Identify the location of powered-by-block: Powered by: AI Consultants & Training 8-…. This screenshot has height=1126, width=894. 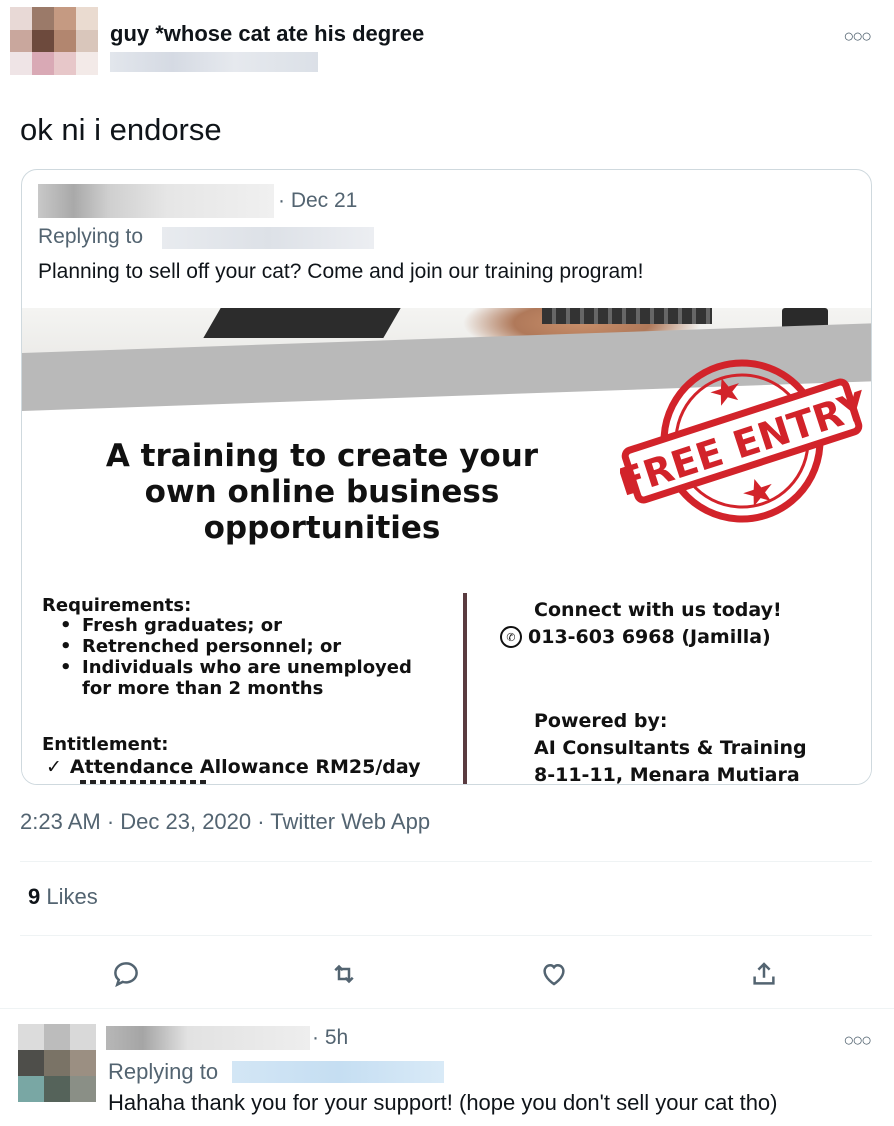
(670, 746).